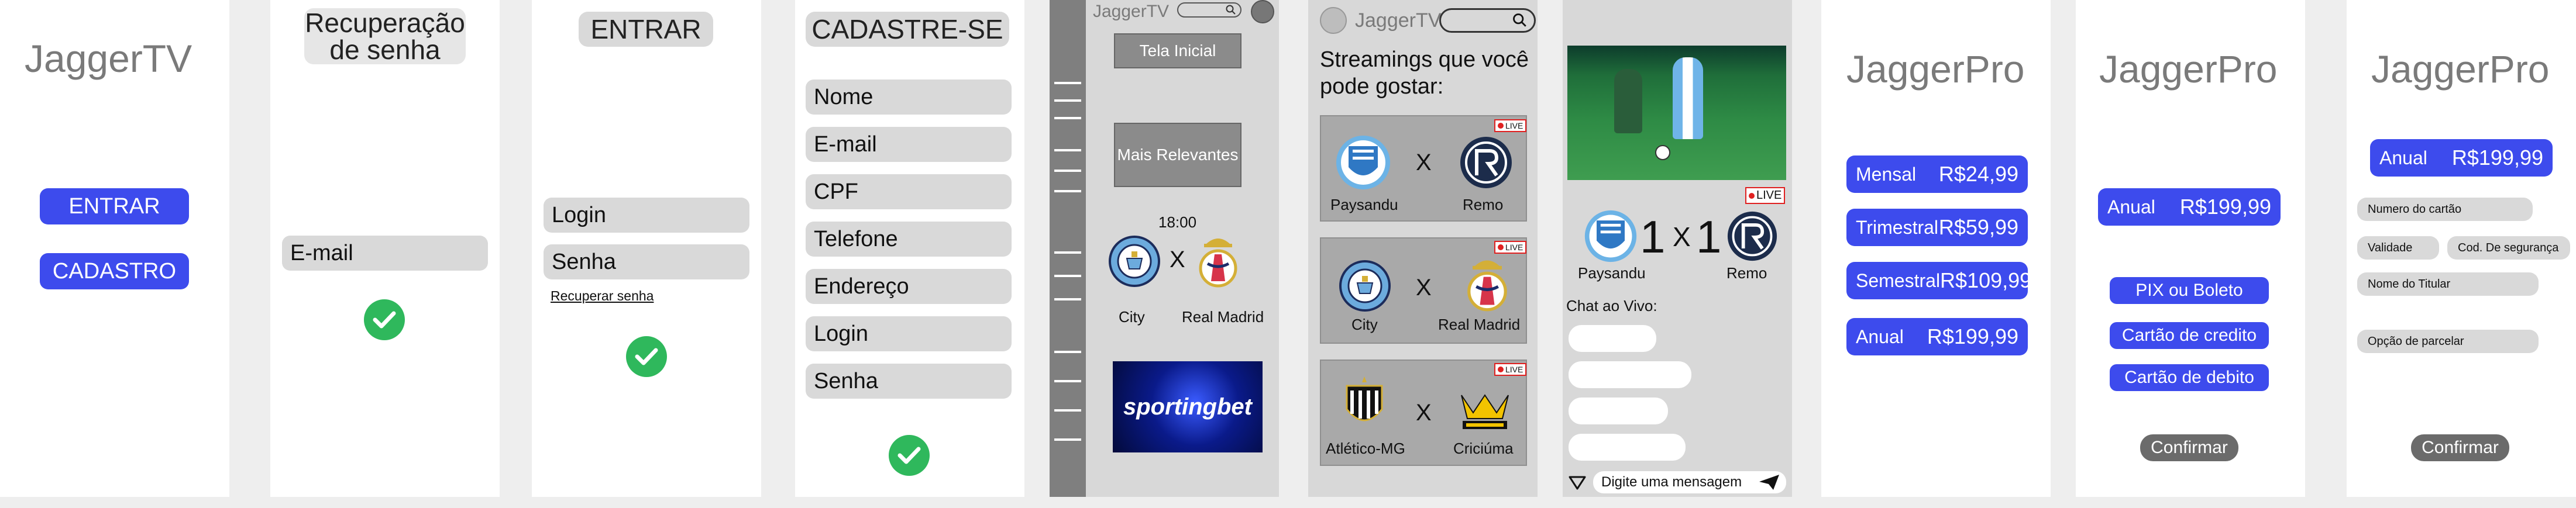  I want to click on search-icon, so click(1520, 20).